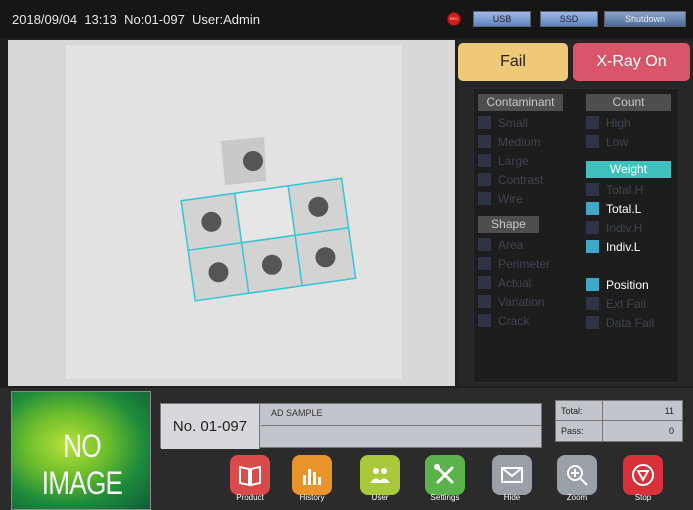  I want to click on pass-value: 0, so click(671, 431).